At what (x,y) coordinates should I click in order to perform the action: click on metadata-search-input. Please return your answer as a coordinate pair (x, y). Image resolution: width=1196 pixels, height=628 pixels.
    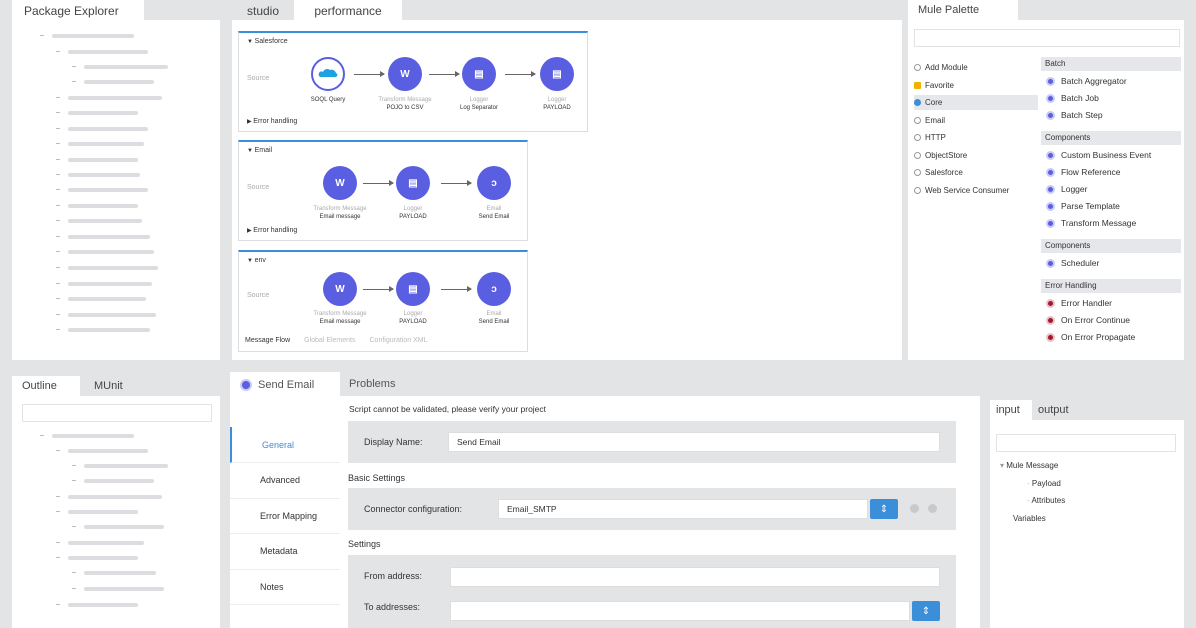
    Looking at the image, I should click on (1086, 443).